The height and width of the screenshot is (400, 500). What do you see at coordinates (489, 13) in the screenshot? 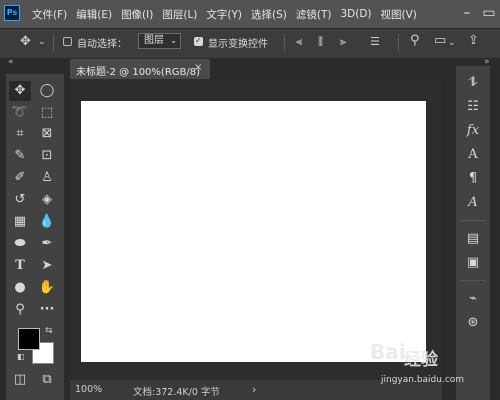
I see `restore-button: ▭` at bounding box center [489, 13].